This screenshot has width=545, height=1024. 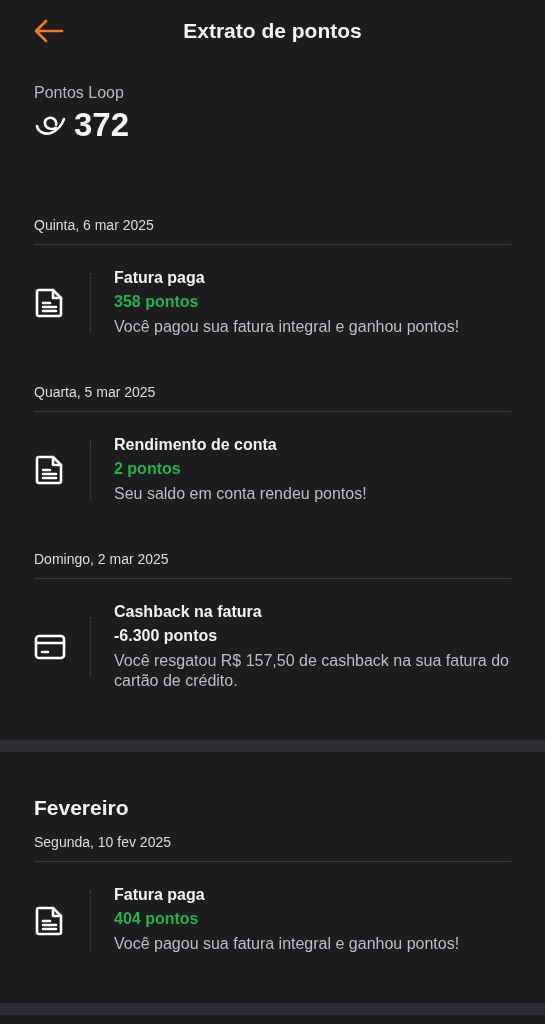 I want to click on points-amount: 358 pontos, so click(x=157, y=302).